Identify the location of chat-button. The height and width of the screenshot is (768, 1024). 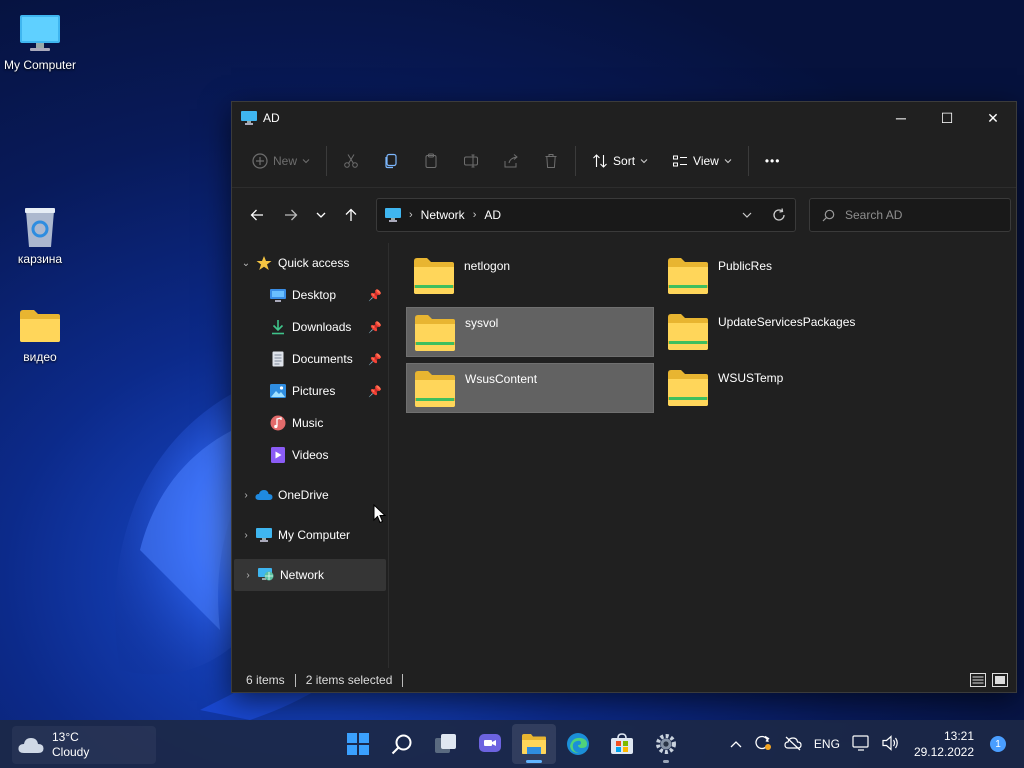
(490, 744).